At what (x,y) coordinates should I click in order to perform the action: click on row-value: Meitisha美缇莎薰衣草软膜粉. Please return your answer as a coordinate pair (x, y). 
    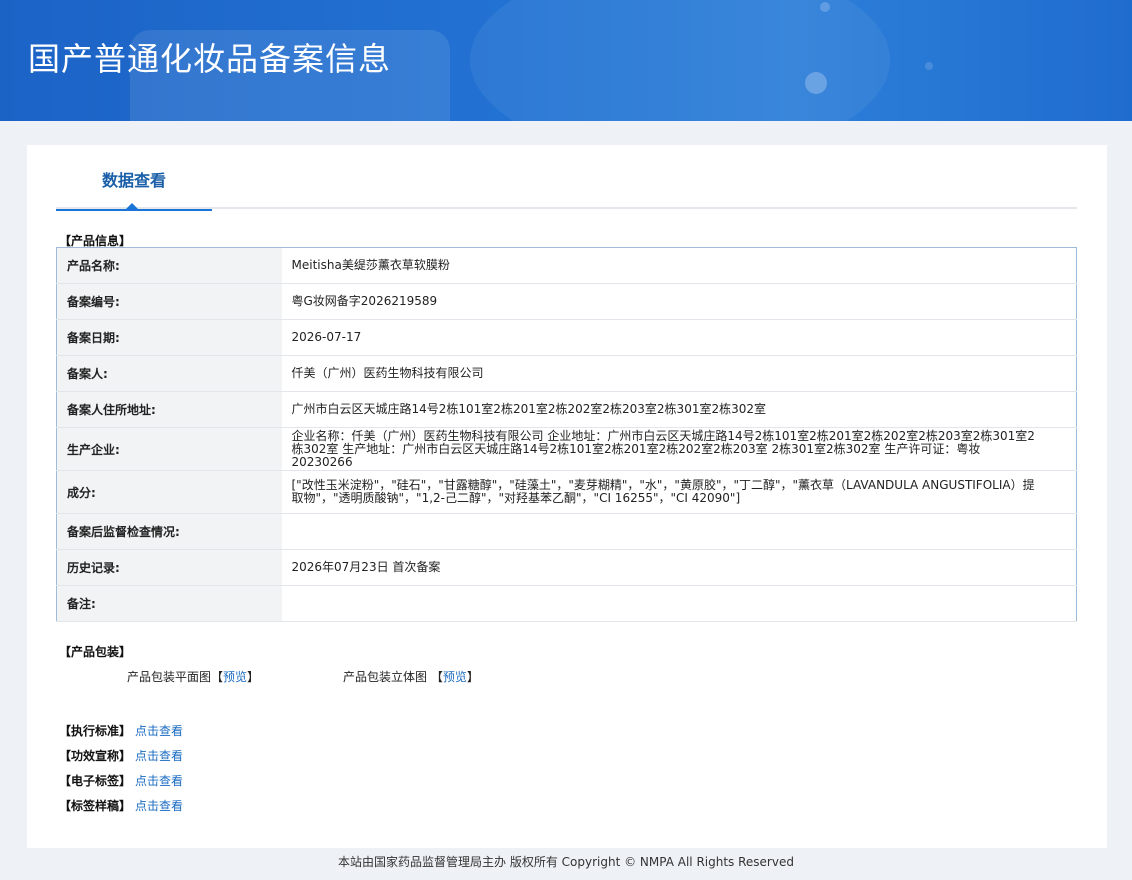
    Looking at the image, I should click on (679, 265).